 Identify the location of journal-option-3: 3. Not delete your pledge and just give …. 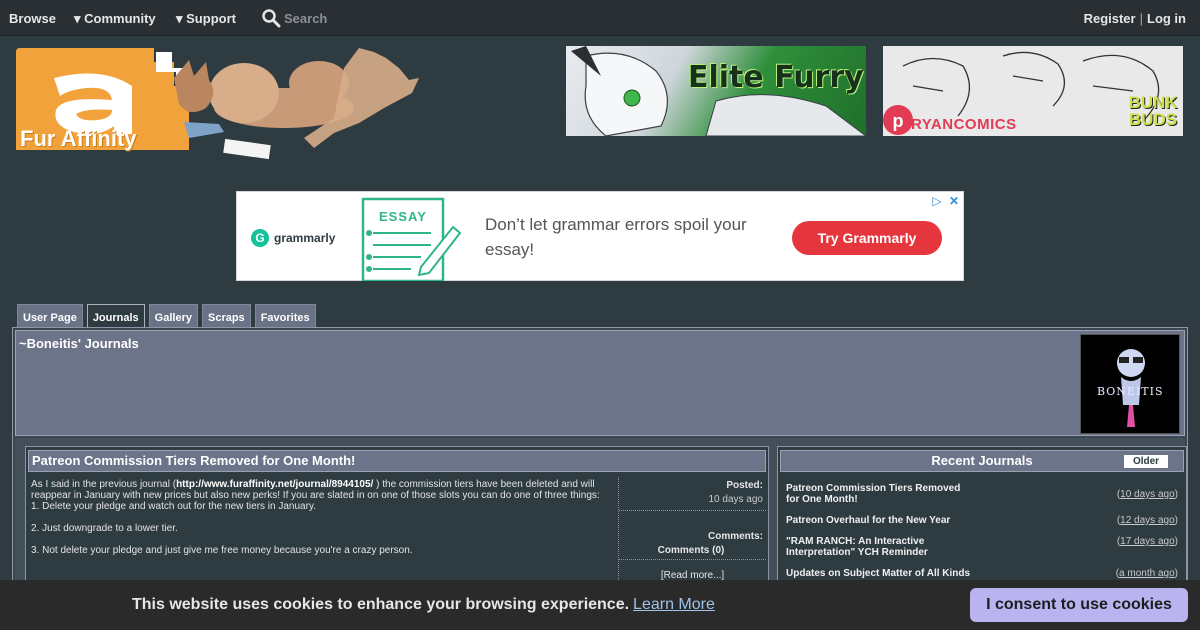
(222, 550).